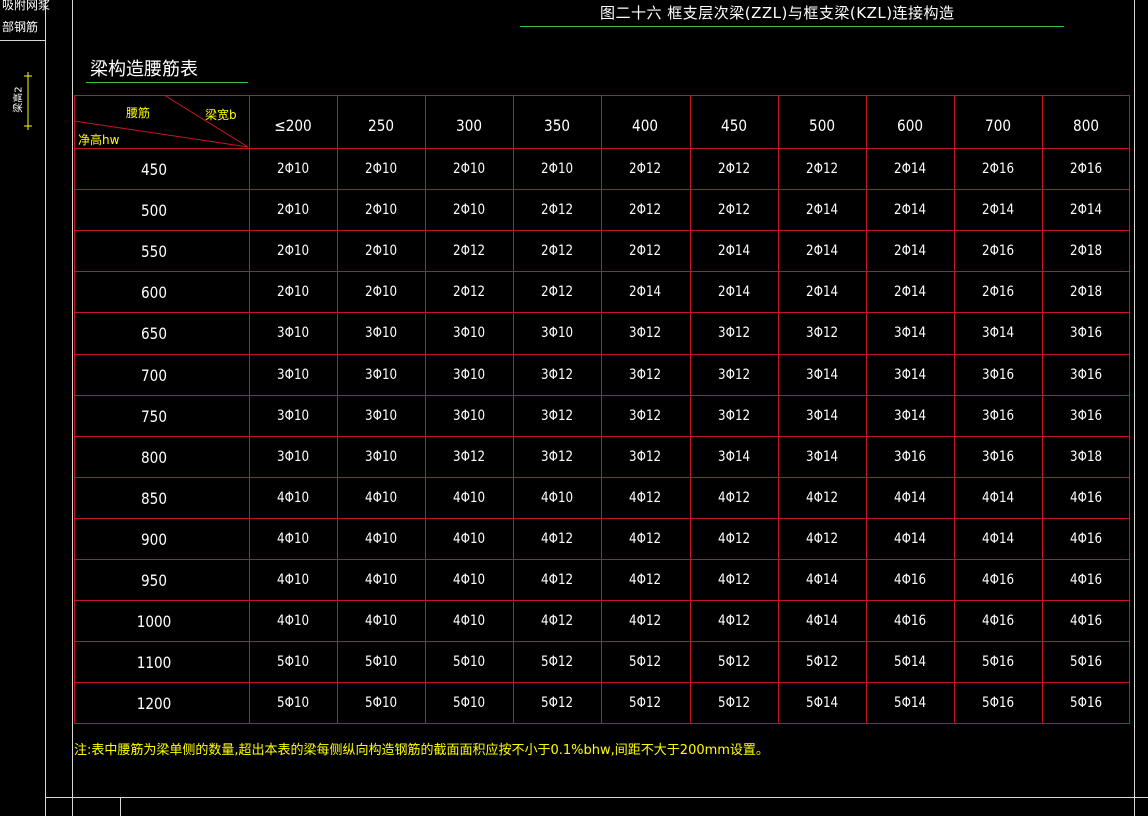  What do you see at coordinates (154, 252) in the screenshot?
I see `row-header: 550` at bounding box center [154, 252].